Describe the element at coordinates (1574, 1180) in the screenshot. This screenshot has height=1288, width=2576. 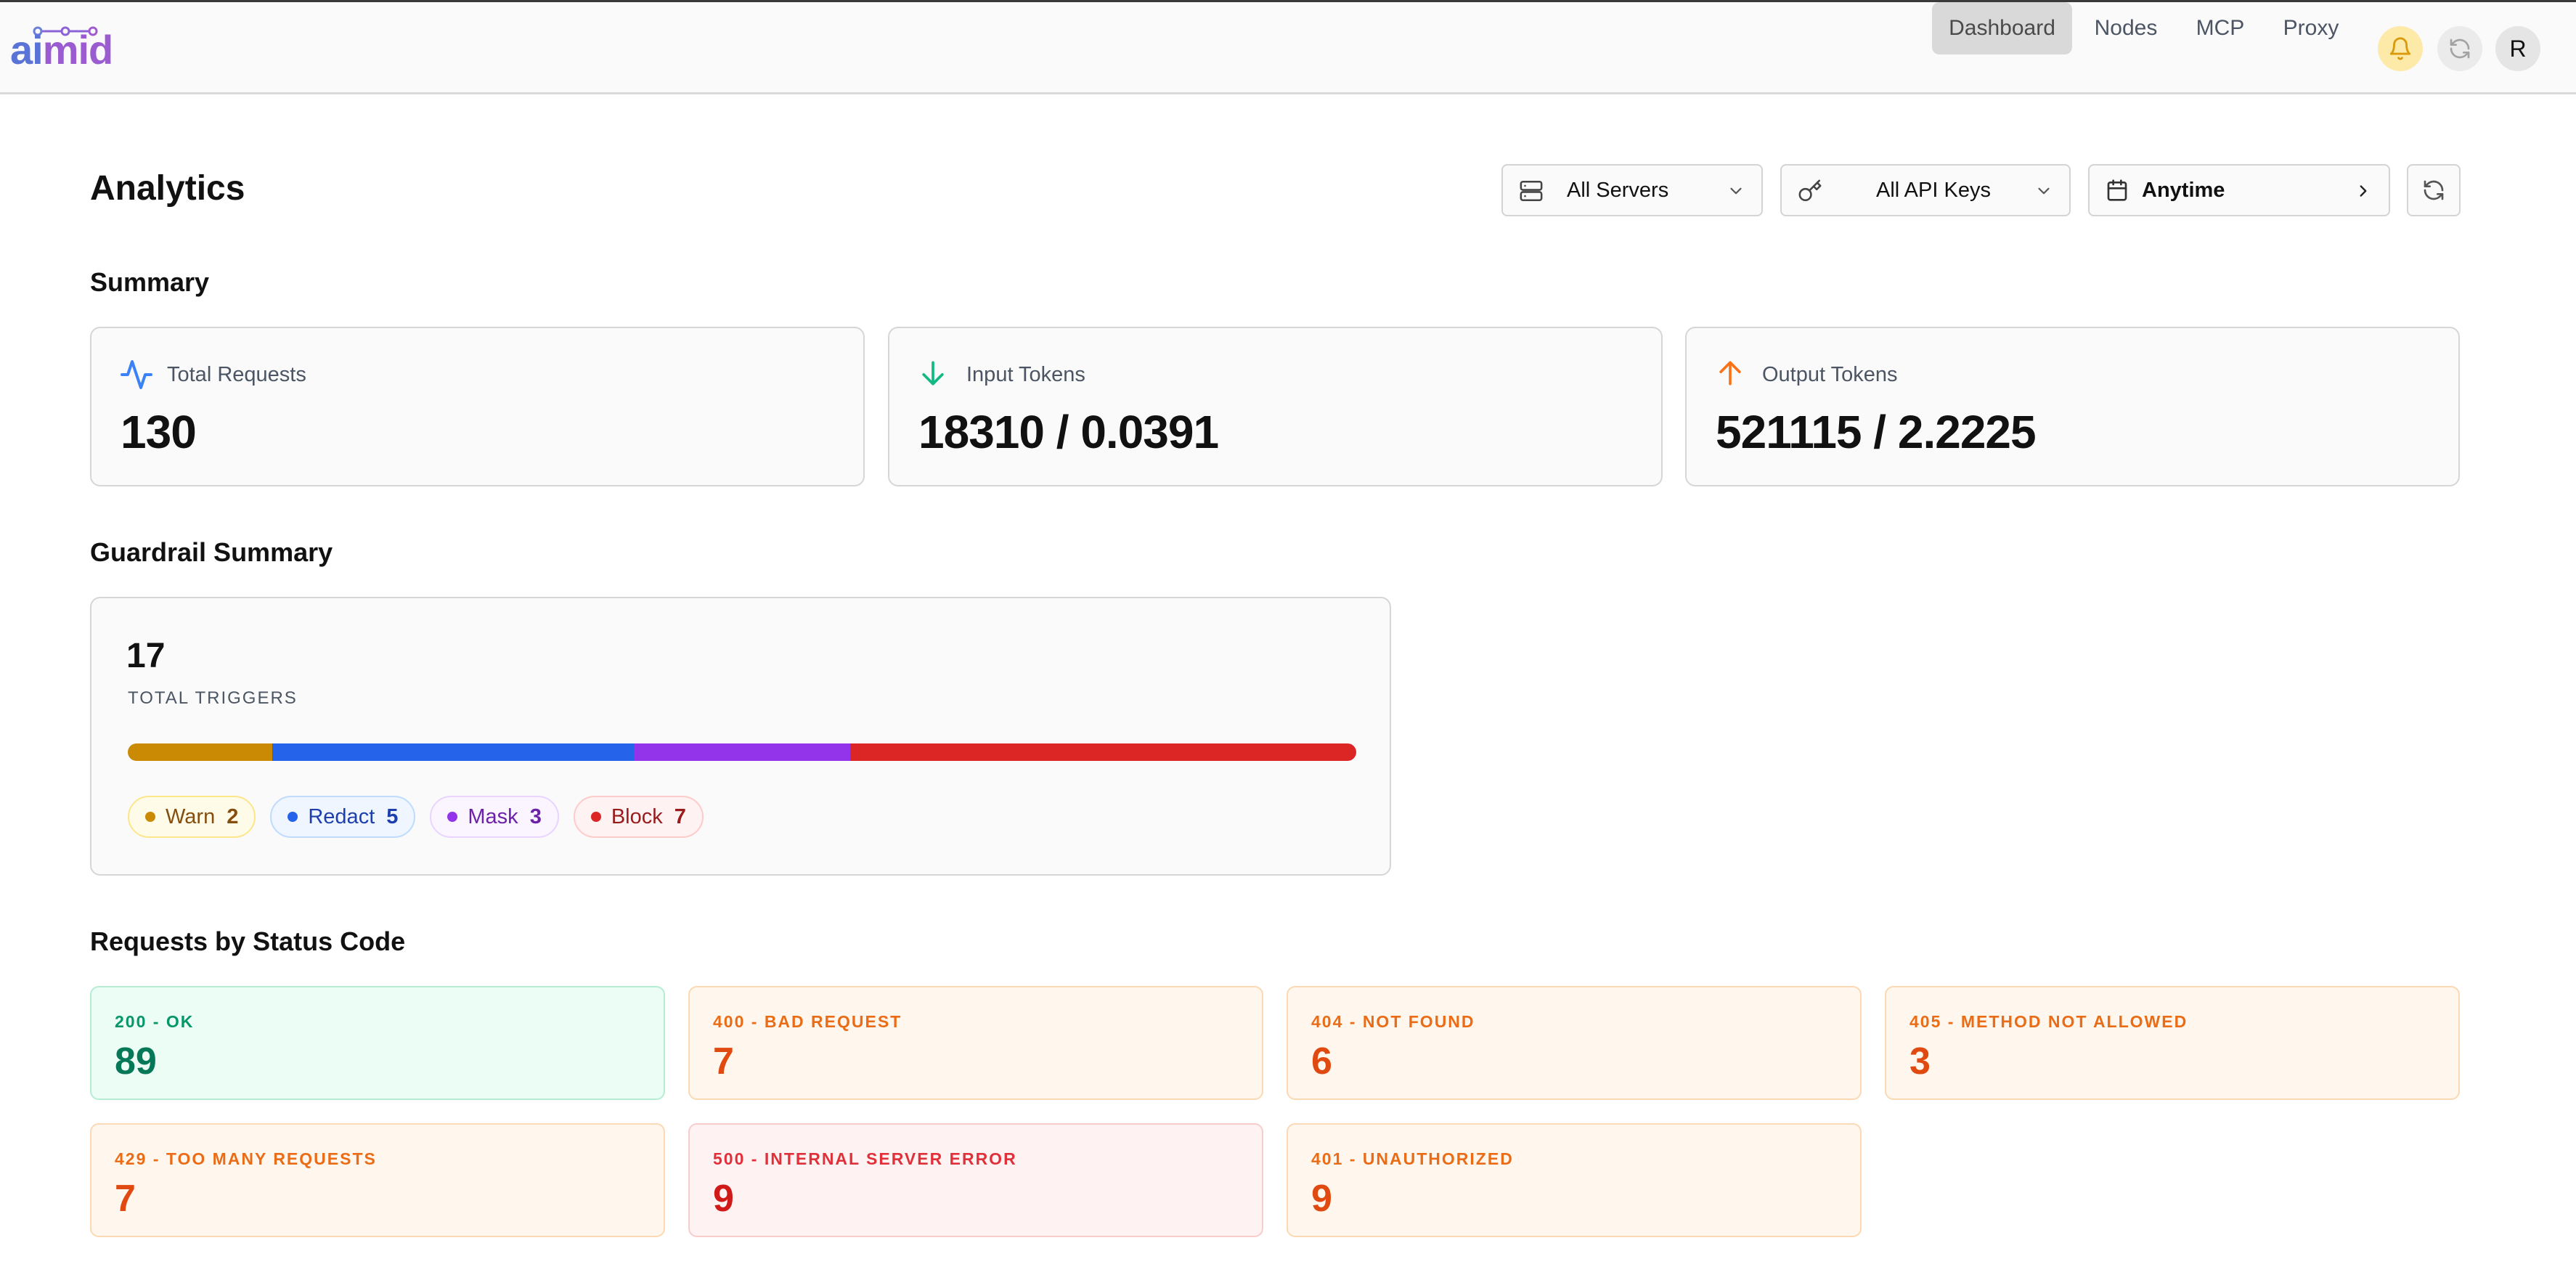
I see `status-code-card: 401 - UNAUTHORIZED 9` at that location.